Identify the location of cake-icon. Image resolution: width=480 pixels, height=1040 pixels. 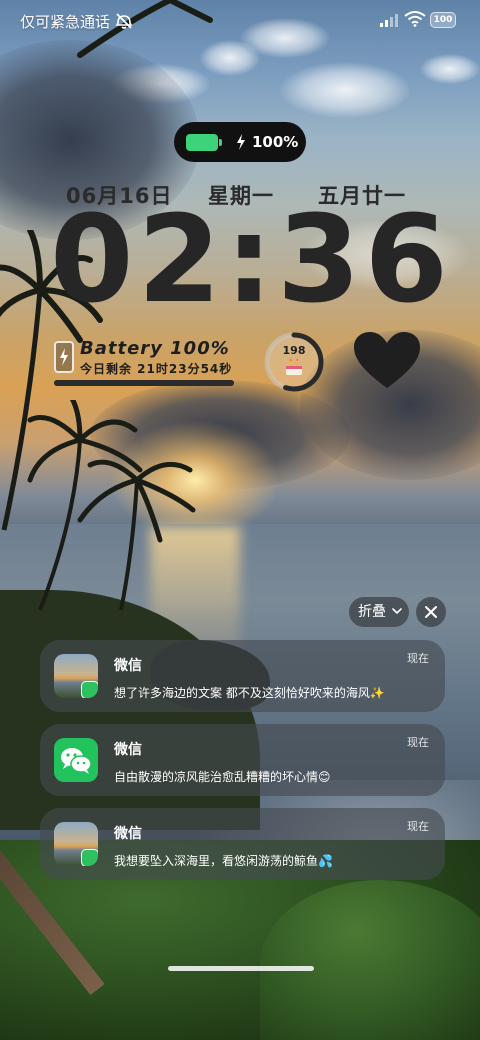
(294, 366).